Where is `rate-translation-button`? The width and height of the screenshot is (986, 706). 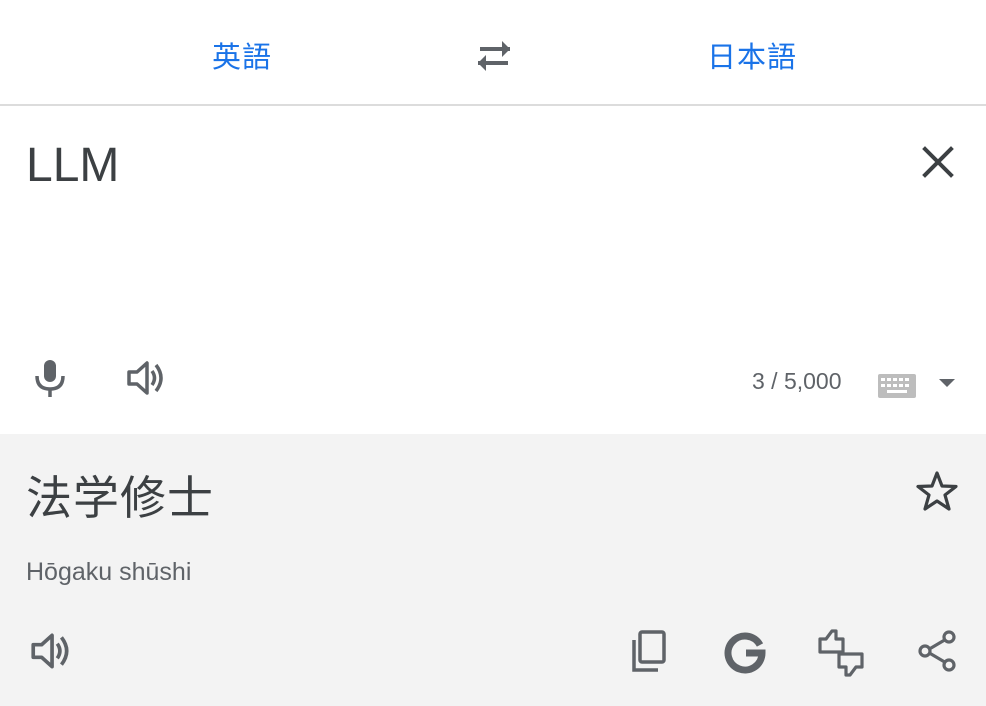
rate-translation-button is located at coordinates (840, 652).